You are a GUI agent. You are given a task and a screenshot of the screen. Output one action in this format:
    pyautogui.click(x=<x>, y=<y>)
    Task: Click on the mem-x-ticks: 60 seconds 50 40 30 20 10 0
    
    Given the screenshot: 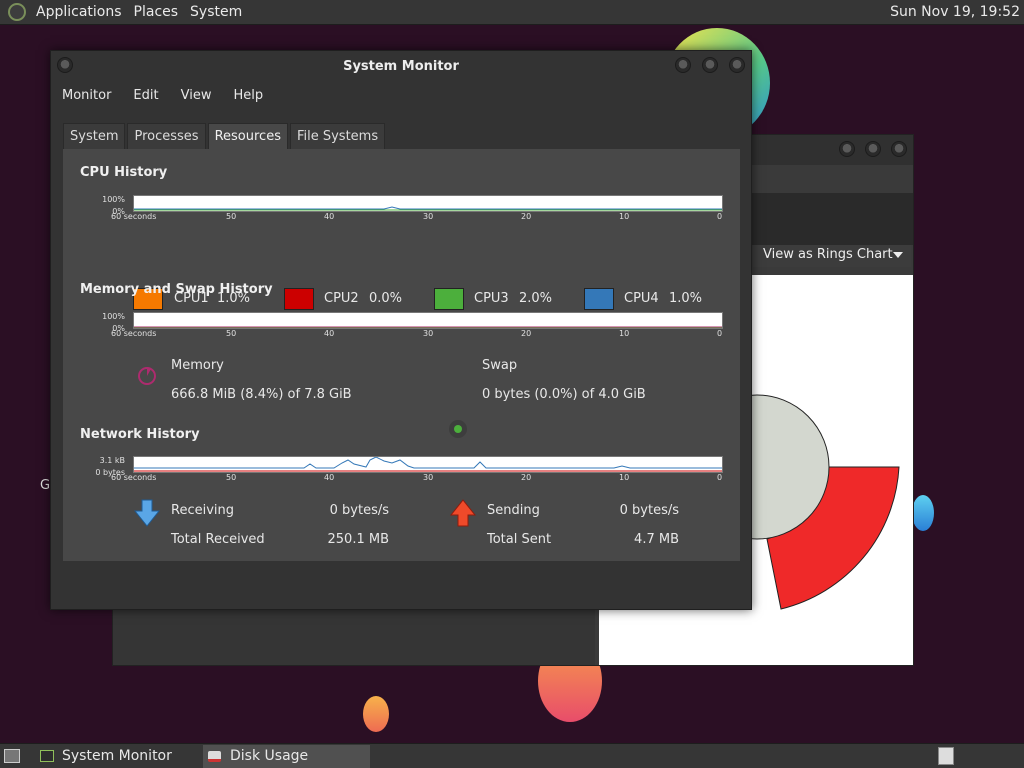 What is the action you would take?
    pyautogui.click(x=401, y=334)
    